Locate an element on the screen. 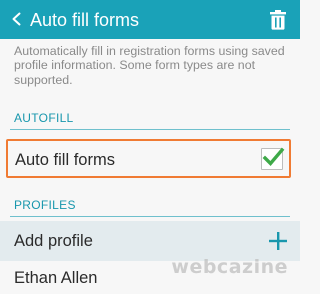  chevron-left-icon is located at coordinates (16, 19).